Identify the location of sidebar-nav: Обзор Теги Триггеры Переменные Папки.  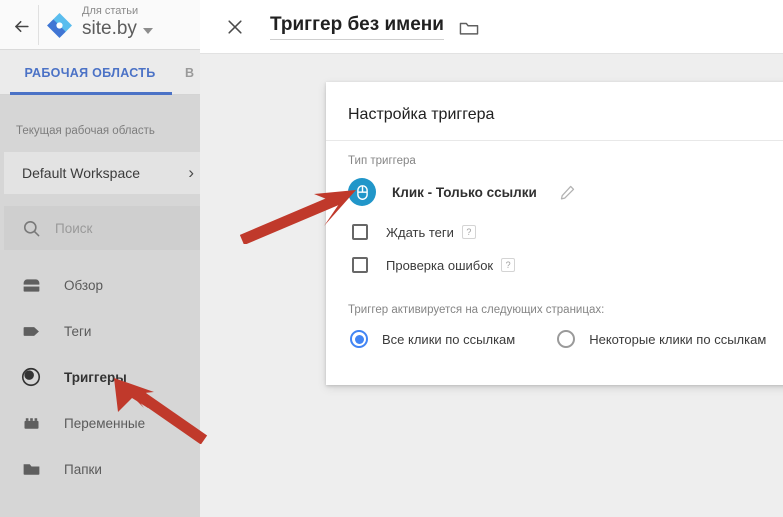
(100, 377).